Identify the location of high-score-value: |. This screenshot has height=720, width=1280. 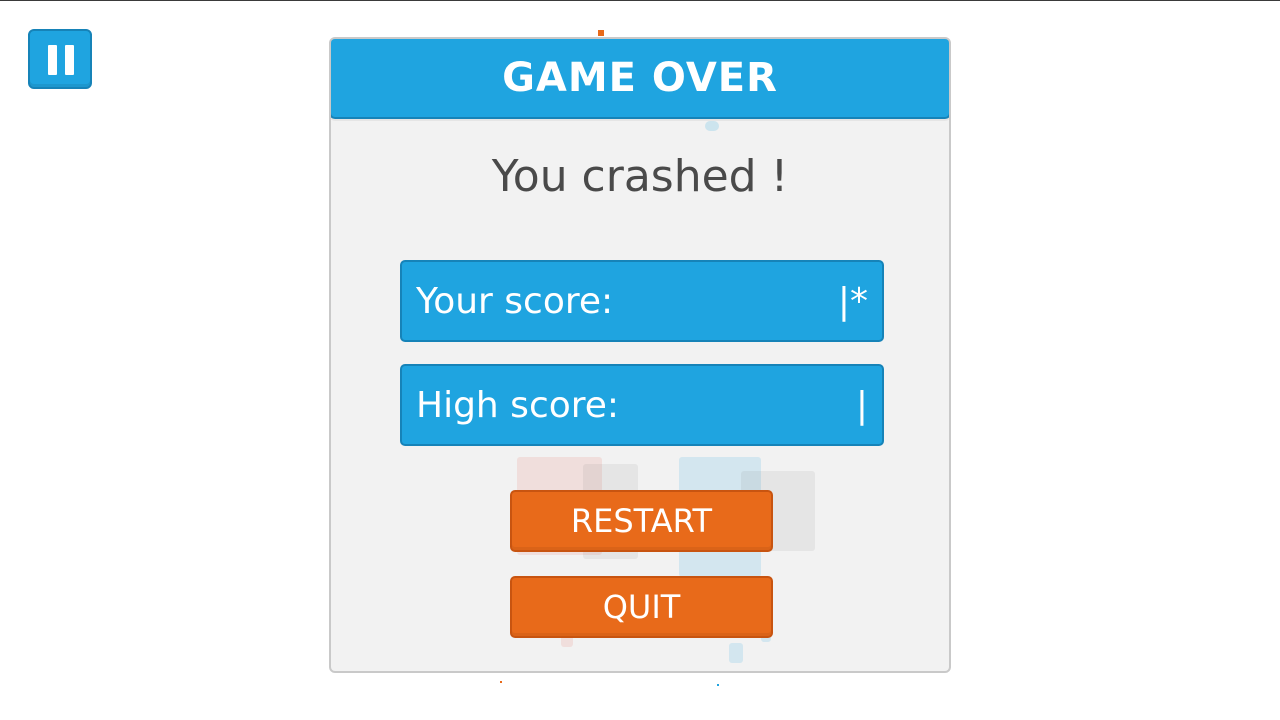
(861, 405).